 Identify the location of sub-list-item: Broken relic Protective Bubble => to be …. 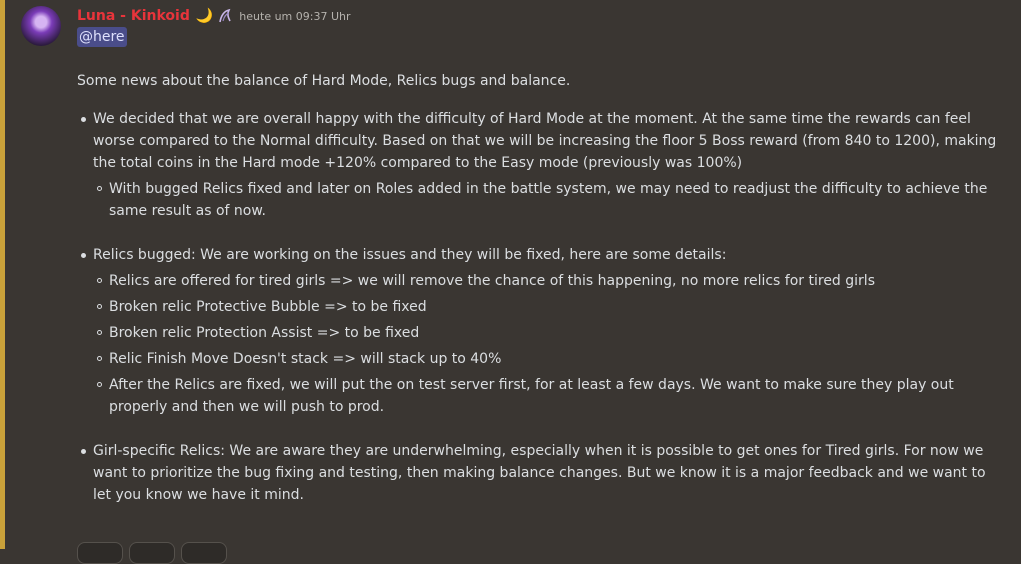
(552, 307).